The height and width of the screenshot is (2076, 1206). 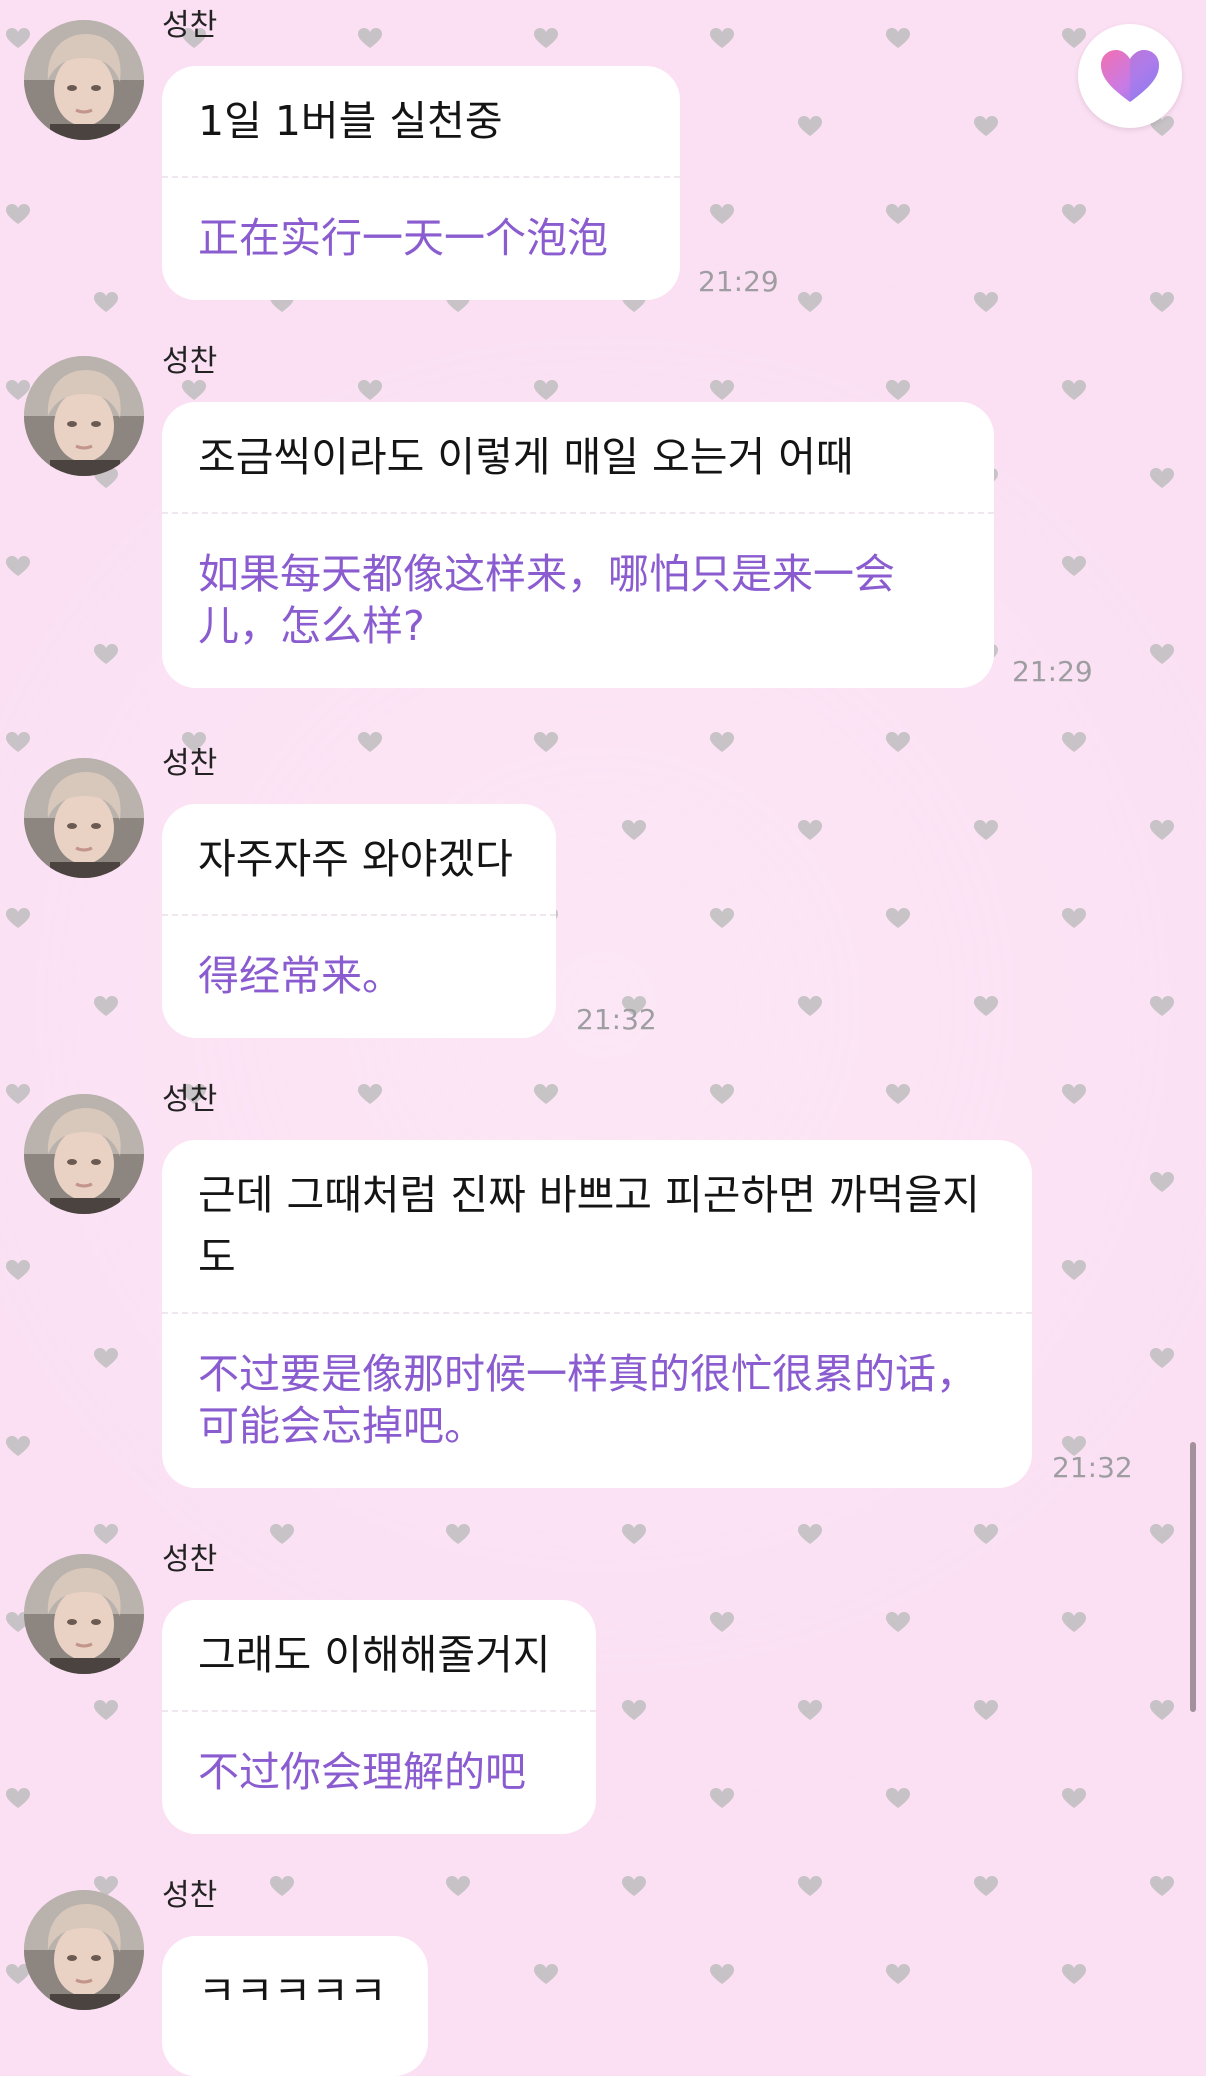 What do you see at coordinates (350, 121) in the screenshot?
I see `message-original-text: 1일 1버블 실천중` at bounding box center [350, 121].